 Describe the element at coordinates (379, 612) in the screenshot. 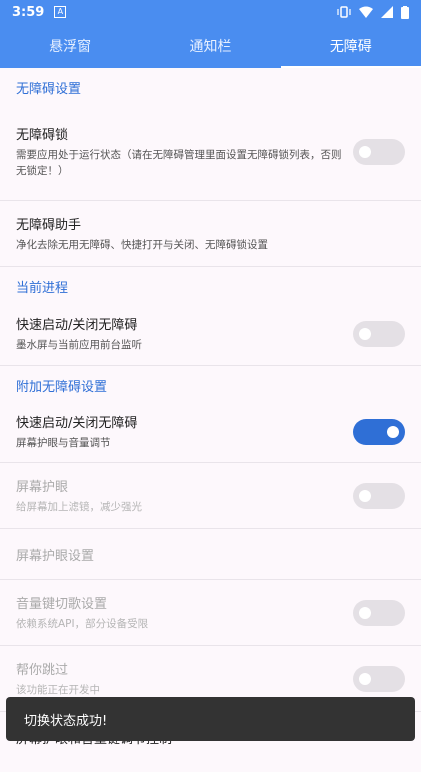

I see `volume-key-song-switch-toggle` at that location.